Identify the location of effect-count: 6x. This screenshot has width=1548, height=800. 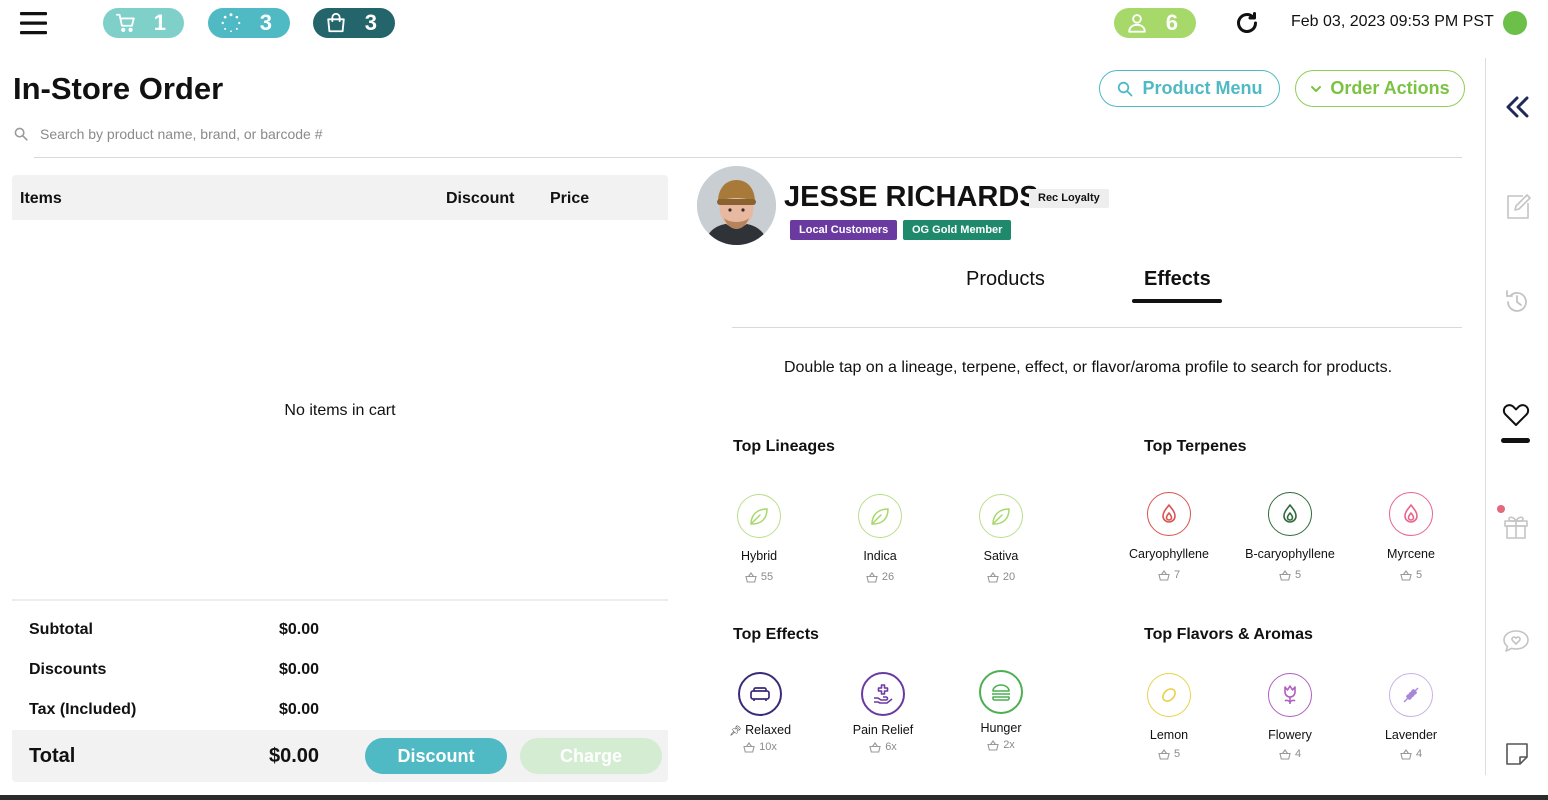
(883, 747).